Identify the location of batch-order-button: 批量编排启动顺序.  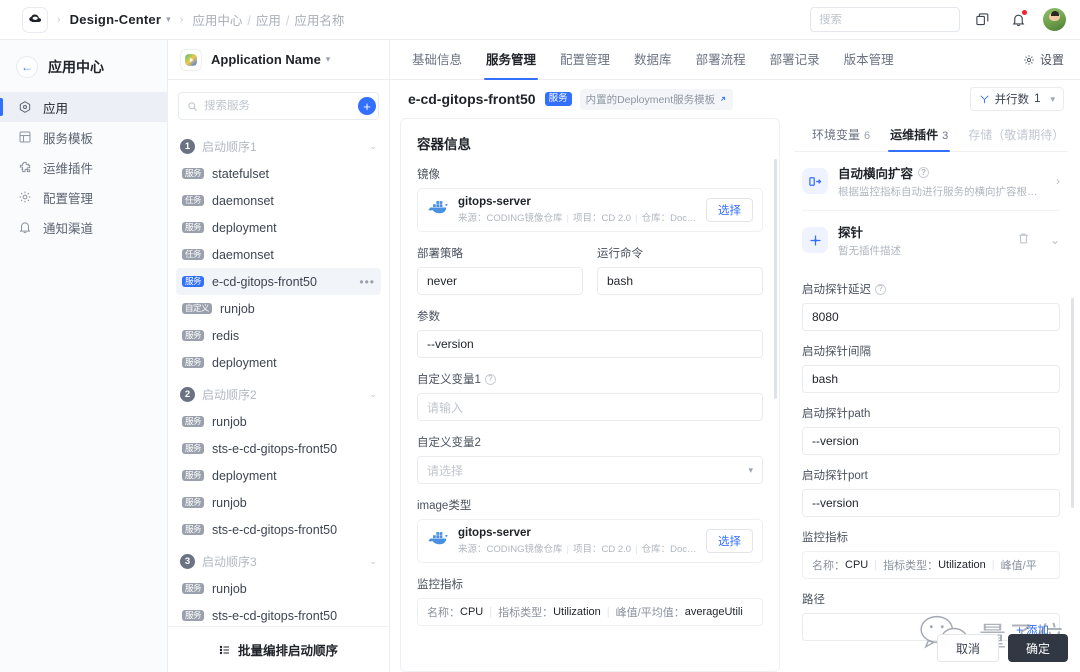
(278, 649).